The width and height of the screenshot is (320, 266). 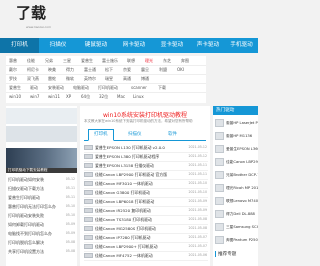 What do you see at coordinates (42, 224) in the screenshot?
I see `news-item: 如何卸载打印机驱动 05-09` at bounding box center [42, 224].